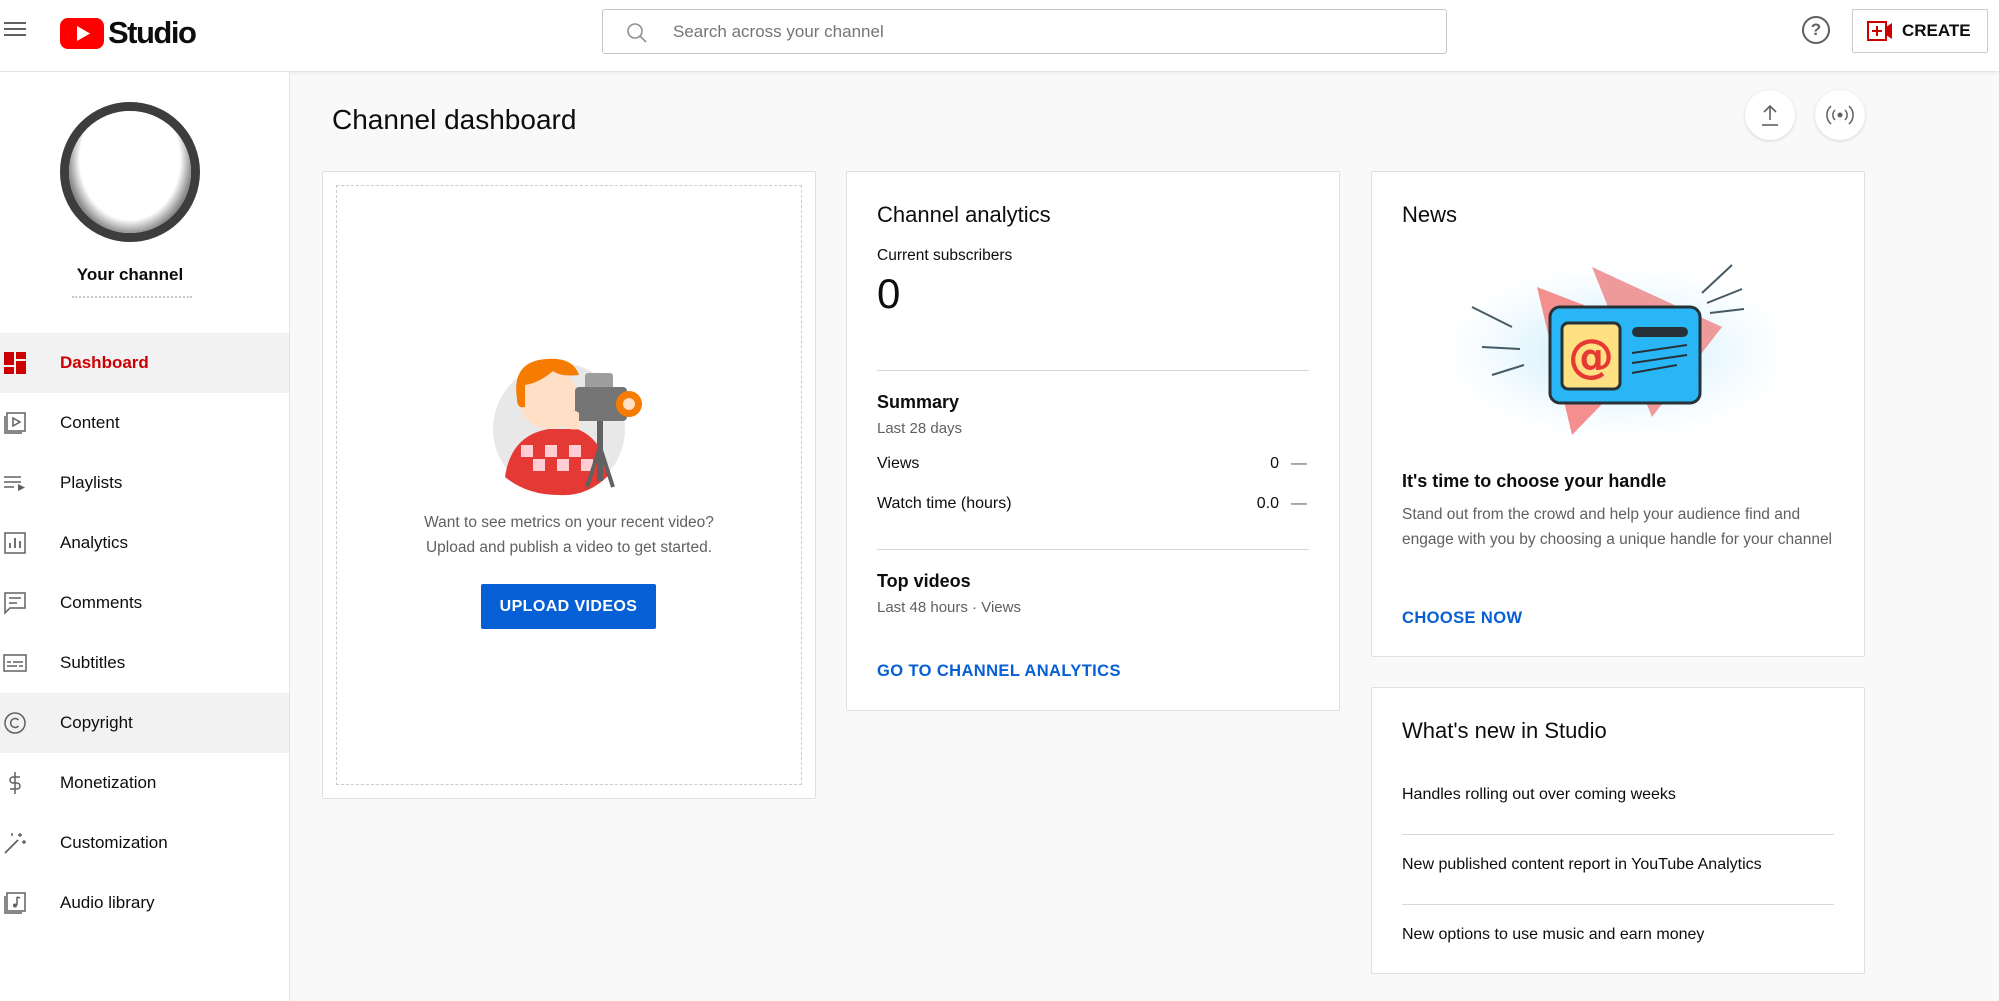 This screenshot has width=1999, height=1001. I want to click on sidebar-item-label: Comments, so click(101, 602).